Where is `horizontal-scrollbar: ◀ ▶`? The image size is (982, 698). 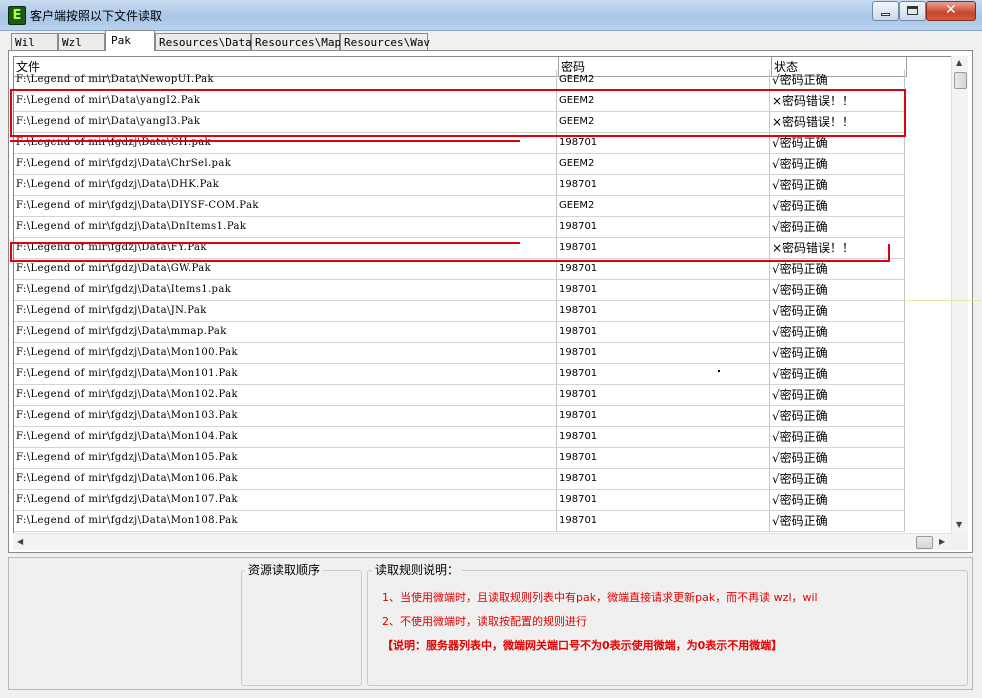 horizontal-scrollbar: ◀ ▶ is located at coordinates (482, 541).